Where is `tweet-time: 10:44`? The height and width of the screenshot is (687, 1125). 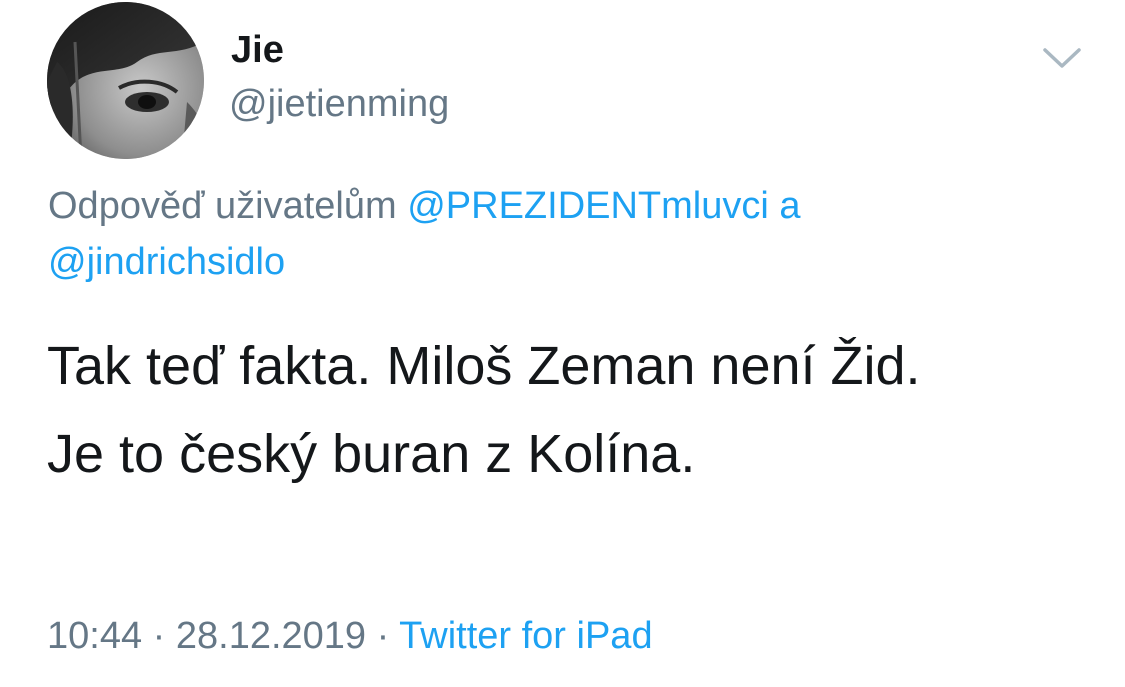
tweet-time: 10:44 is located at coordinates (94, 636).